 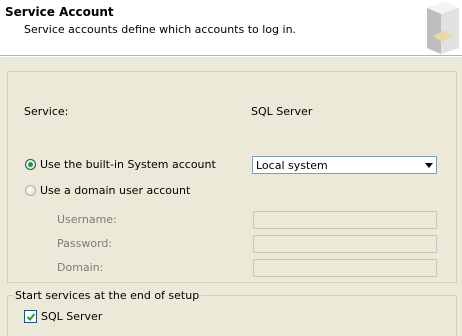 I want to click on system-account-select: Local system, so click(x=344, y=165).